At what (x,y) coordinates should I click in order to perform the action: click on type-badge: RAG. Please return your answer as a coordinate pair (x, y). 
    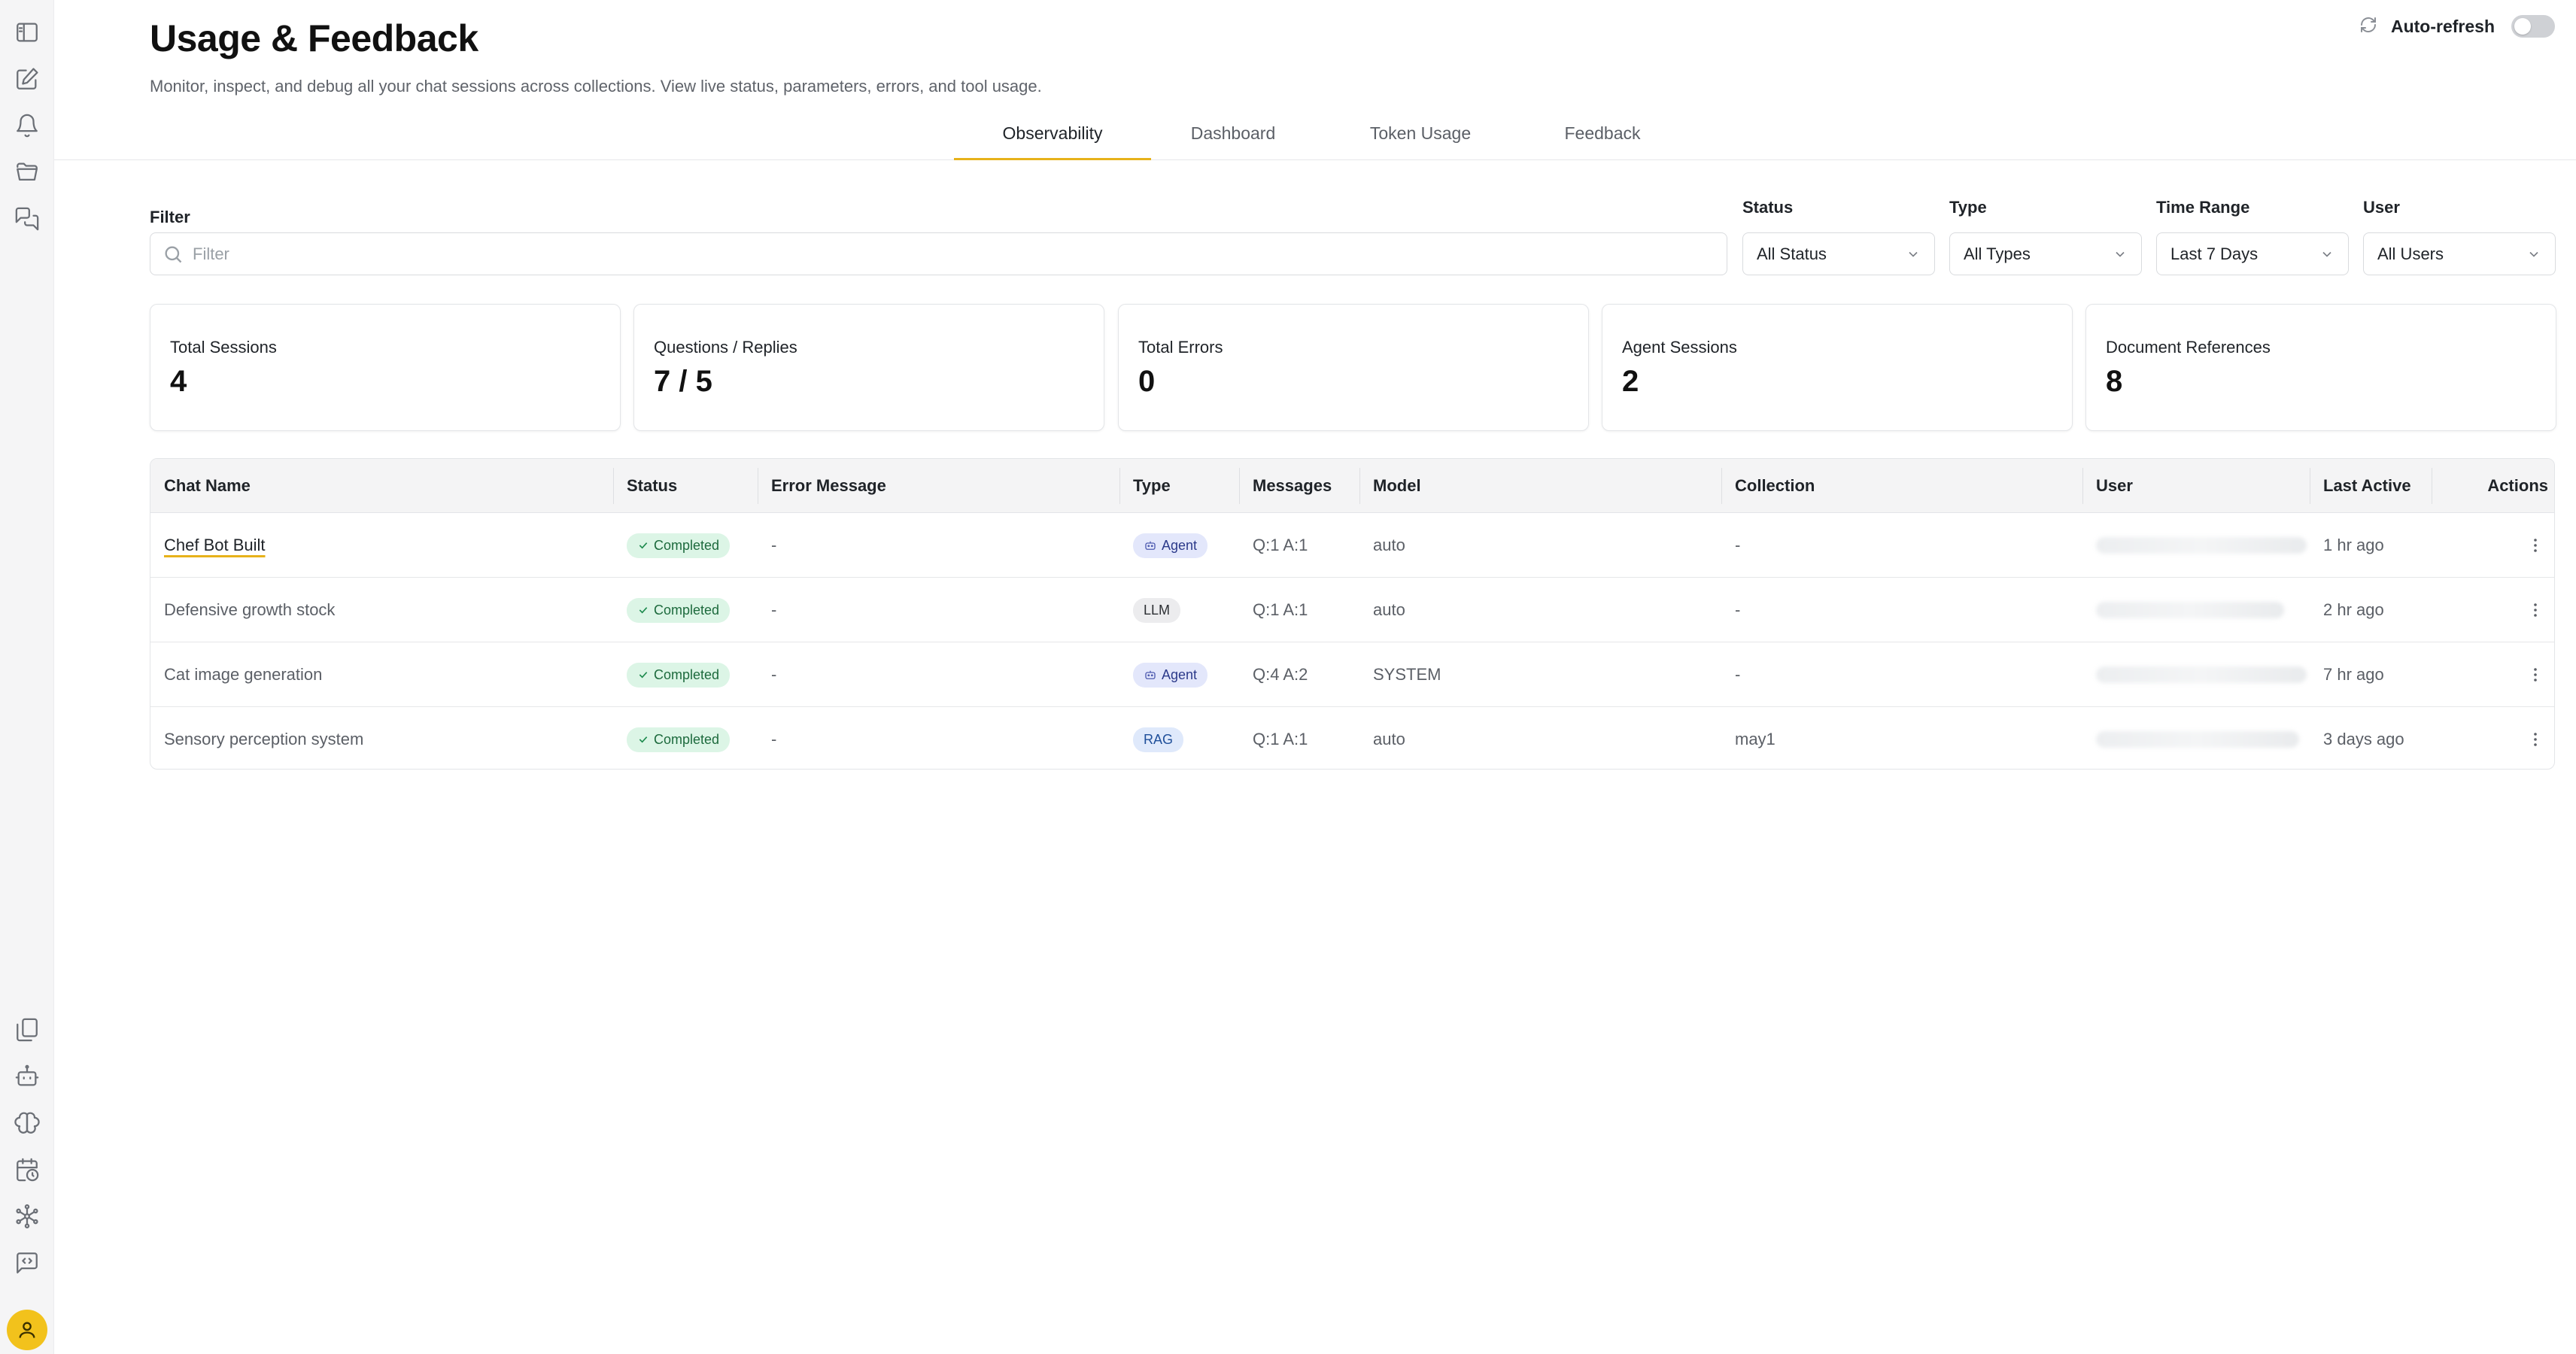
    Looking at the image, I should click on (1159, 739).